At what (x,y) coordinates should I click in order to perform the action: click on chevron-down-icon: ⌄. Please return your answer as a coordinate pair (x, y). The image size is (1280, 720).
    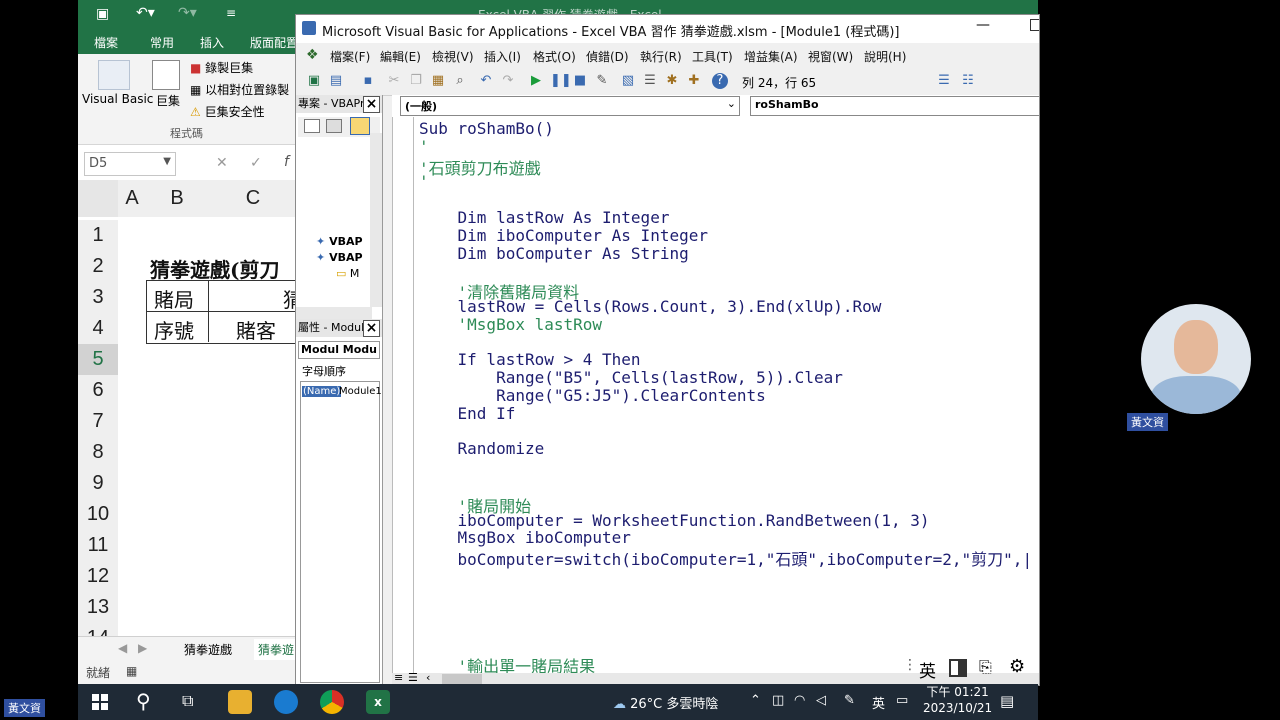
    Looking at the image, I should click on (731, 103).